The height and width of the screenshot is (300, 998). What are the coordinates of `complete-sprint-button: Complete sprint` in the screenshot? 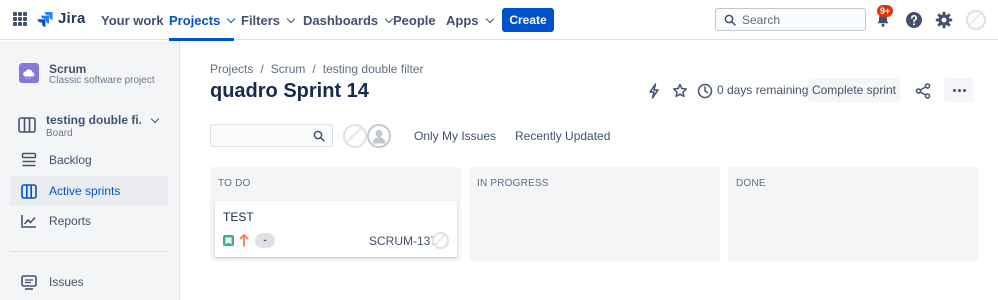 It's located at (854, 90).